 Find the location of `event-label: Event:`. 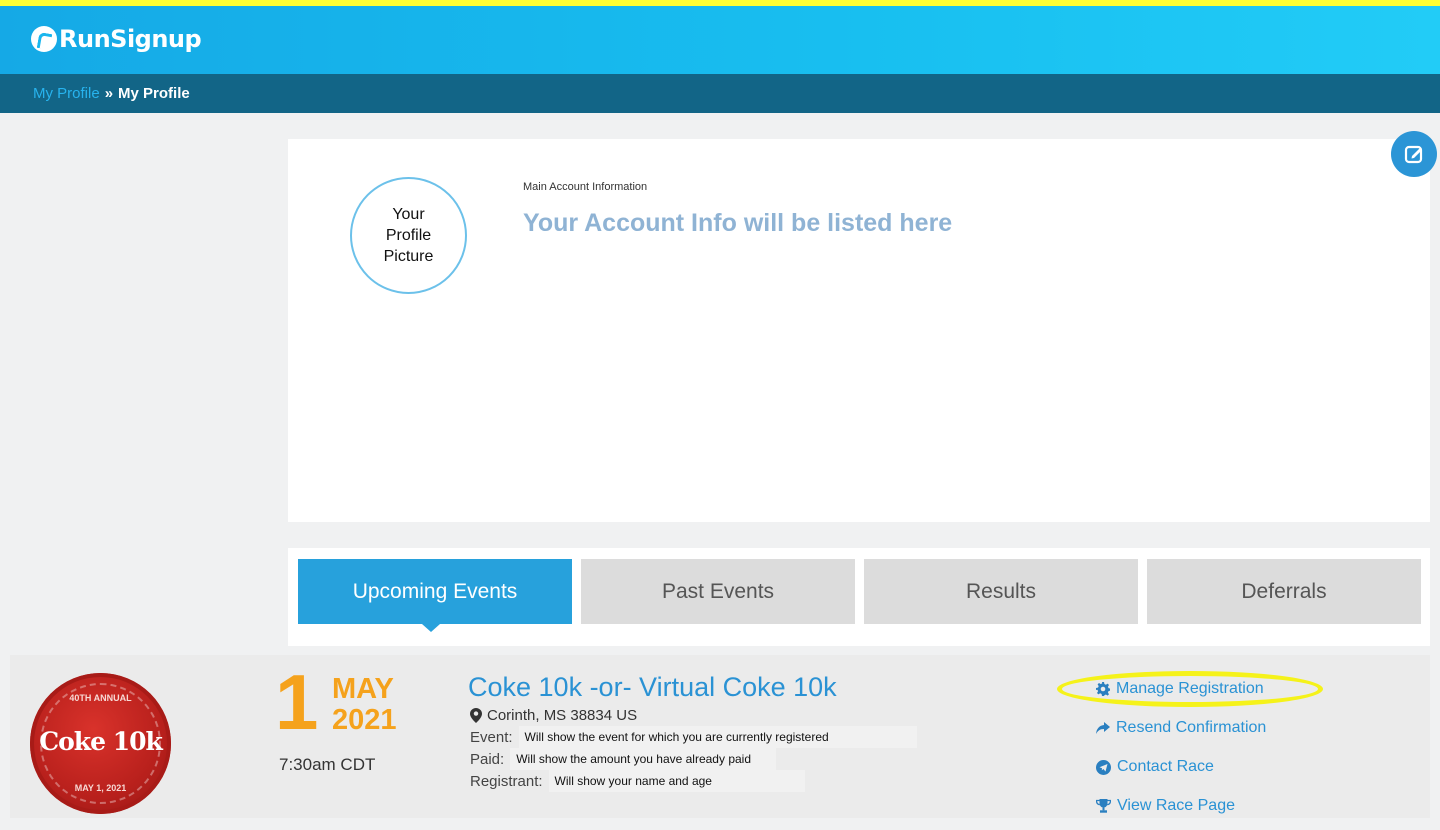

event-label: Event: is located at coordinates (491, 737).